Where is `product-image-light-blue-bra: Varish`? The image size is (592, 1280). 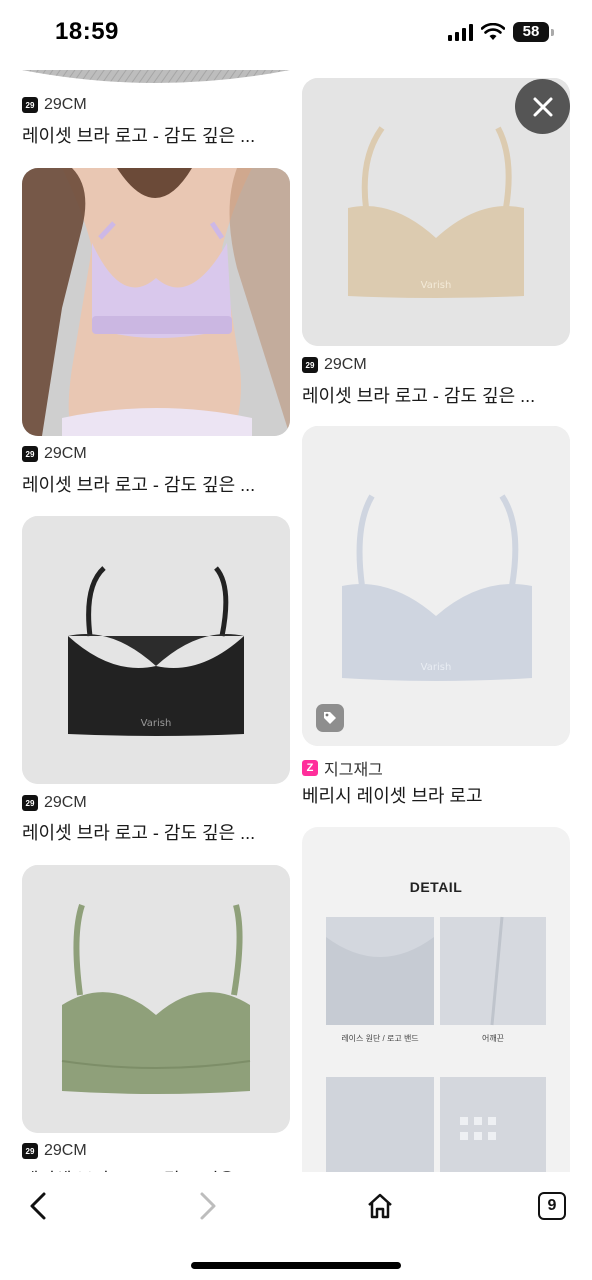
product-image-light-blue-bra: Varish is located at coordinates (436, 586).